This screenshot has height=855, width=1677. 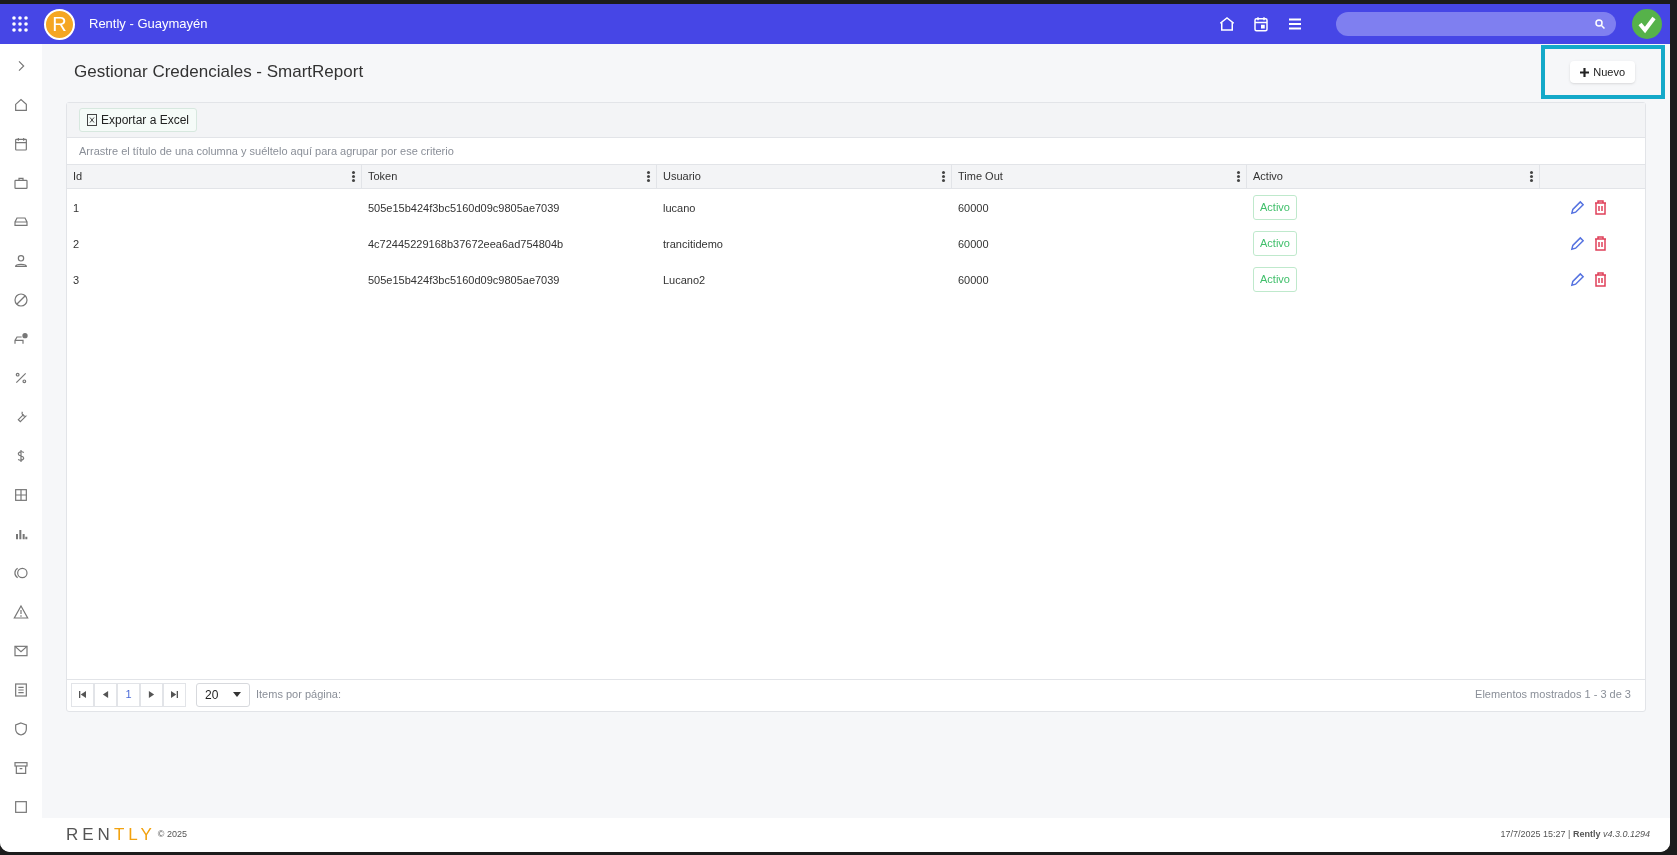 I want to click on page-title: Gestionar Credenciales - SmartReport, so click(x=219, y=72).